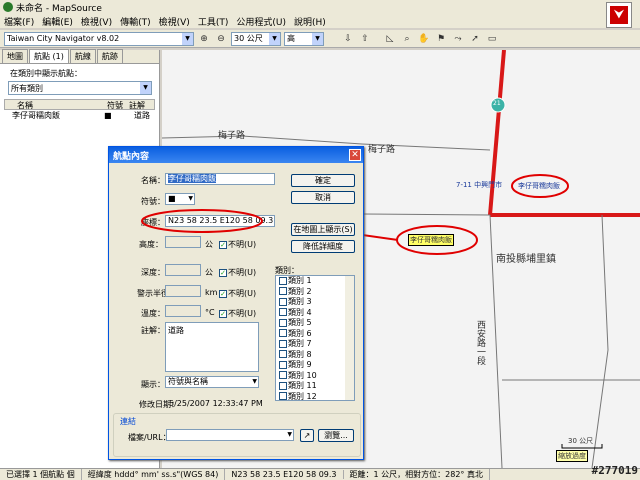 Image resolution: width=640 pixels, height=480 pixels. What do you see at coordinates (108, 105) in the screenshot?
I see `column-symbol: 符號` at bounding box center [108, 105].